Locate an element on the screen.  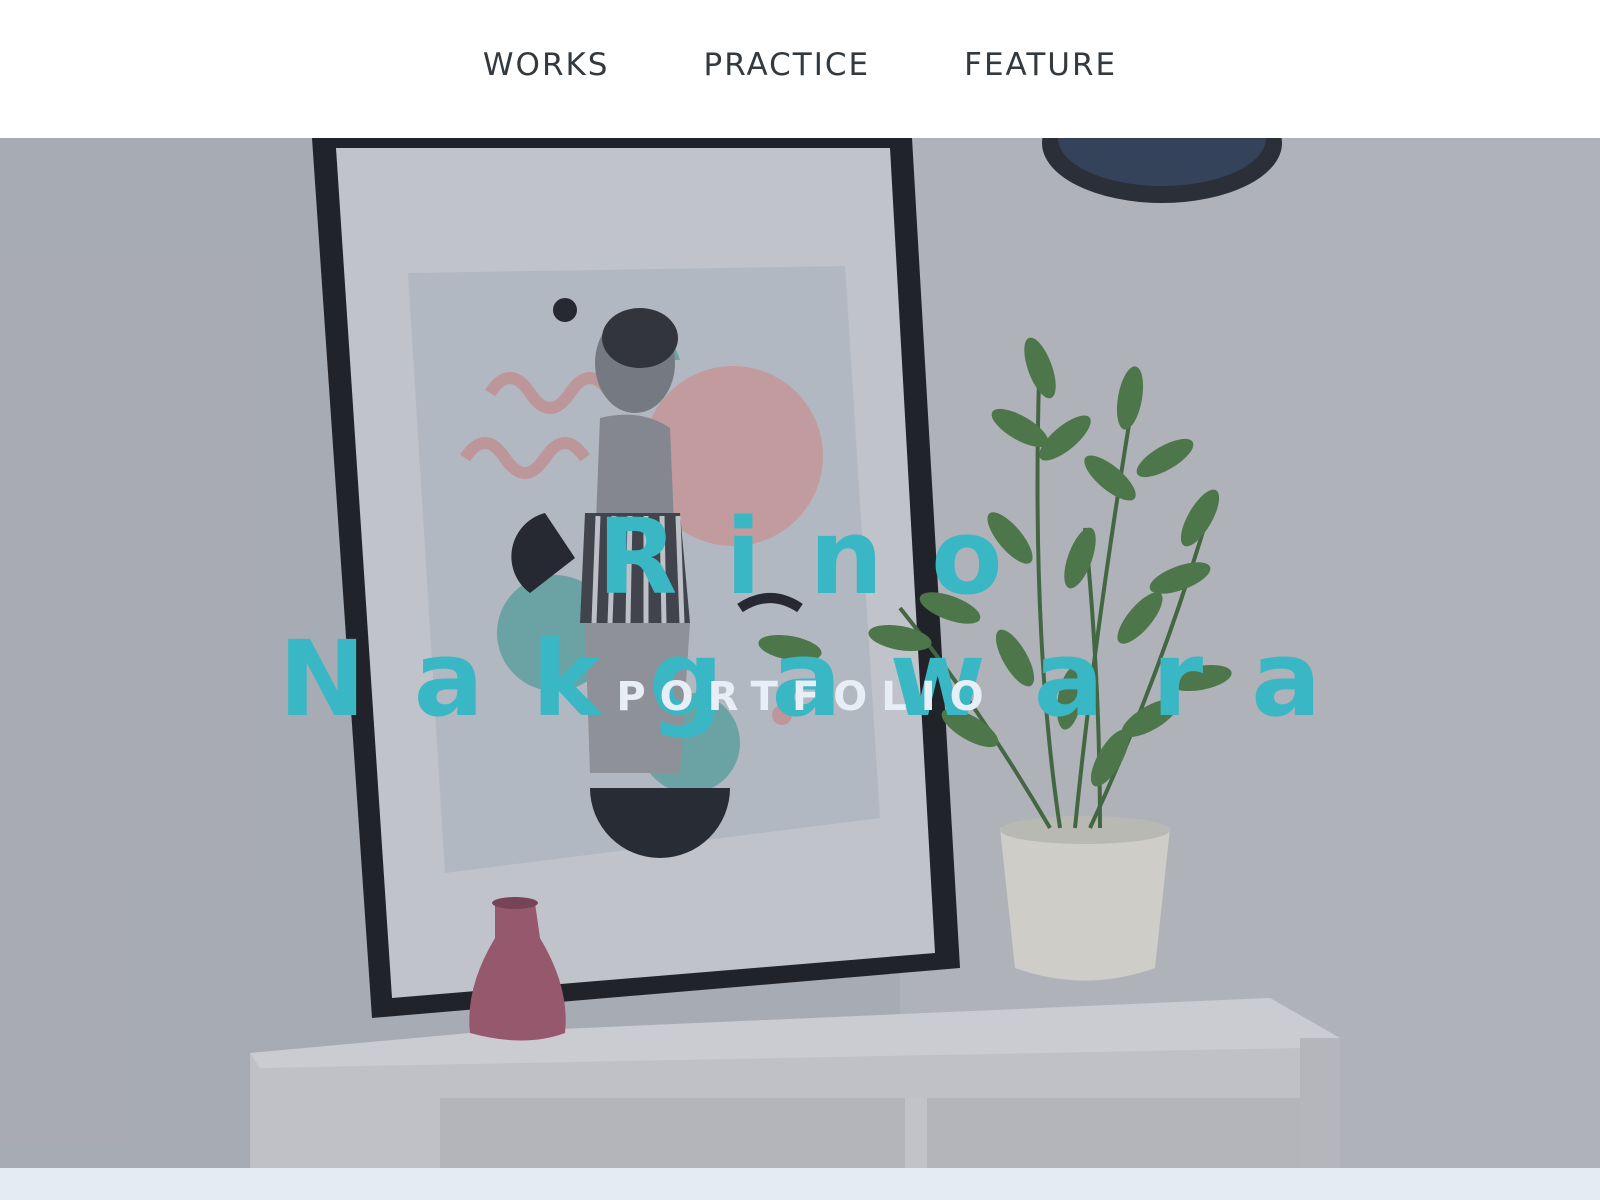
next-section-edge is located at coordinates (800, 1184).